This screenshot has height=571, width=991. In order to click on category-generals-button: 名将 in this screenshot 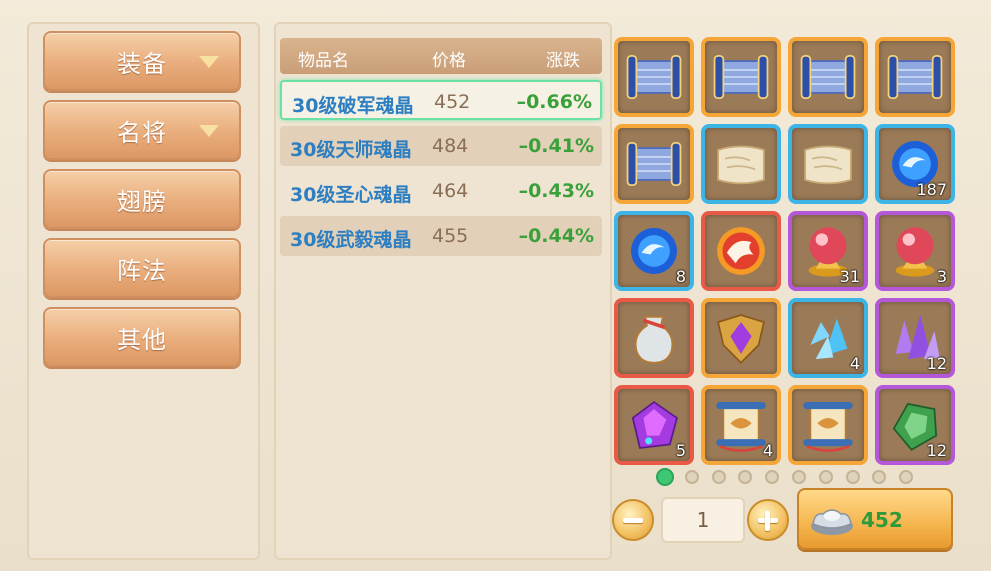, I will do `click(142, 130)`.